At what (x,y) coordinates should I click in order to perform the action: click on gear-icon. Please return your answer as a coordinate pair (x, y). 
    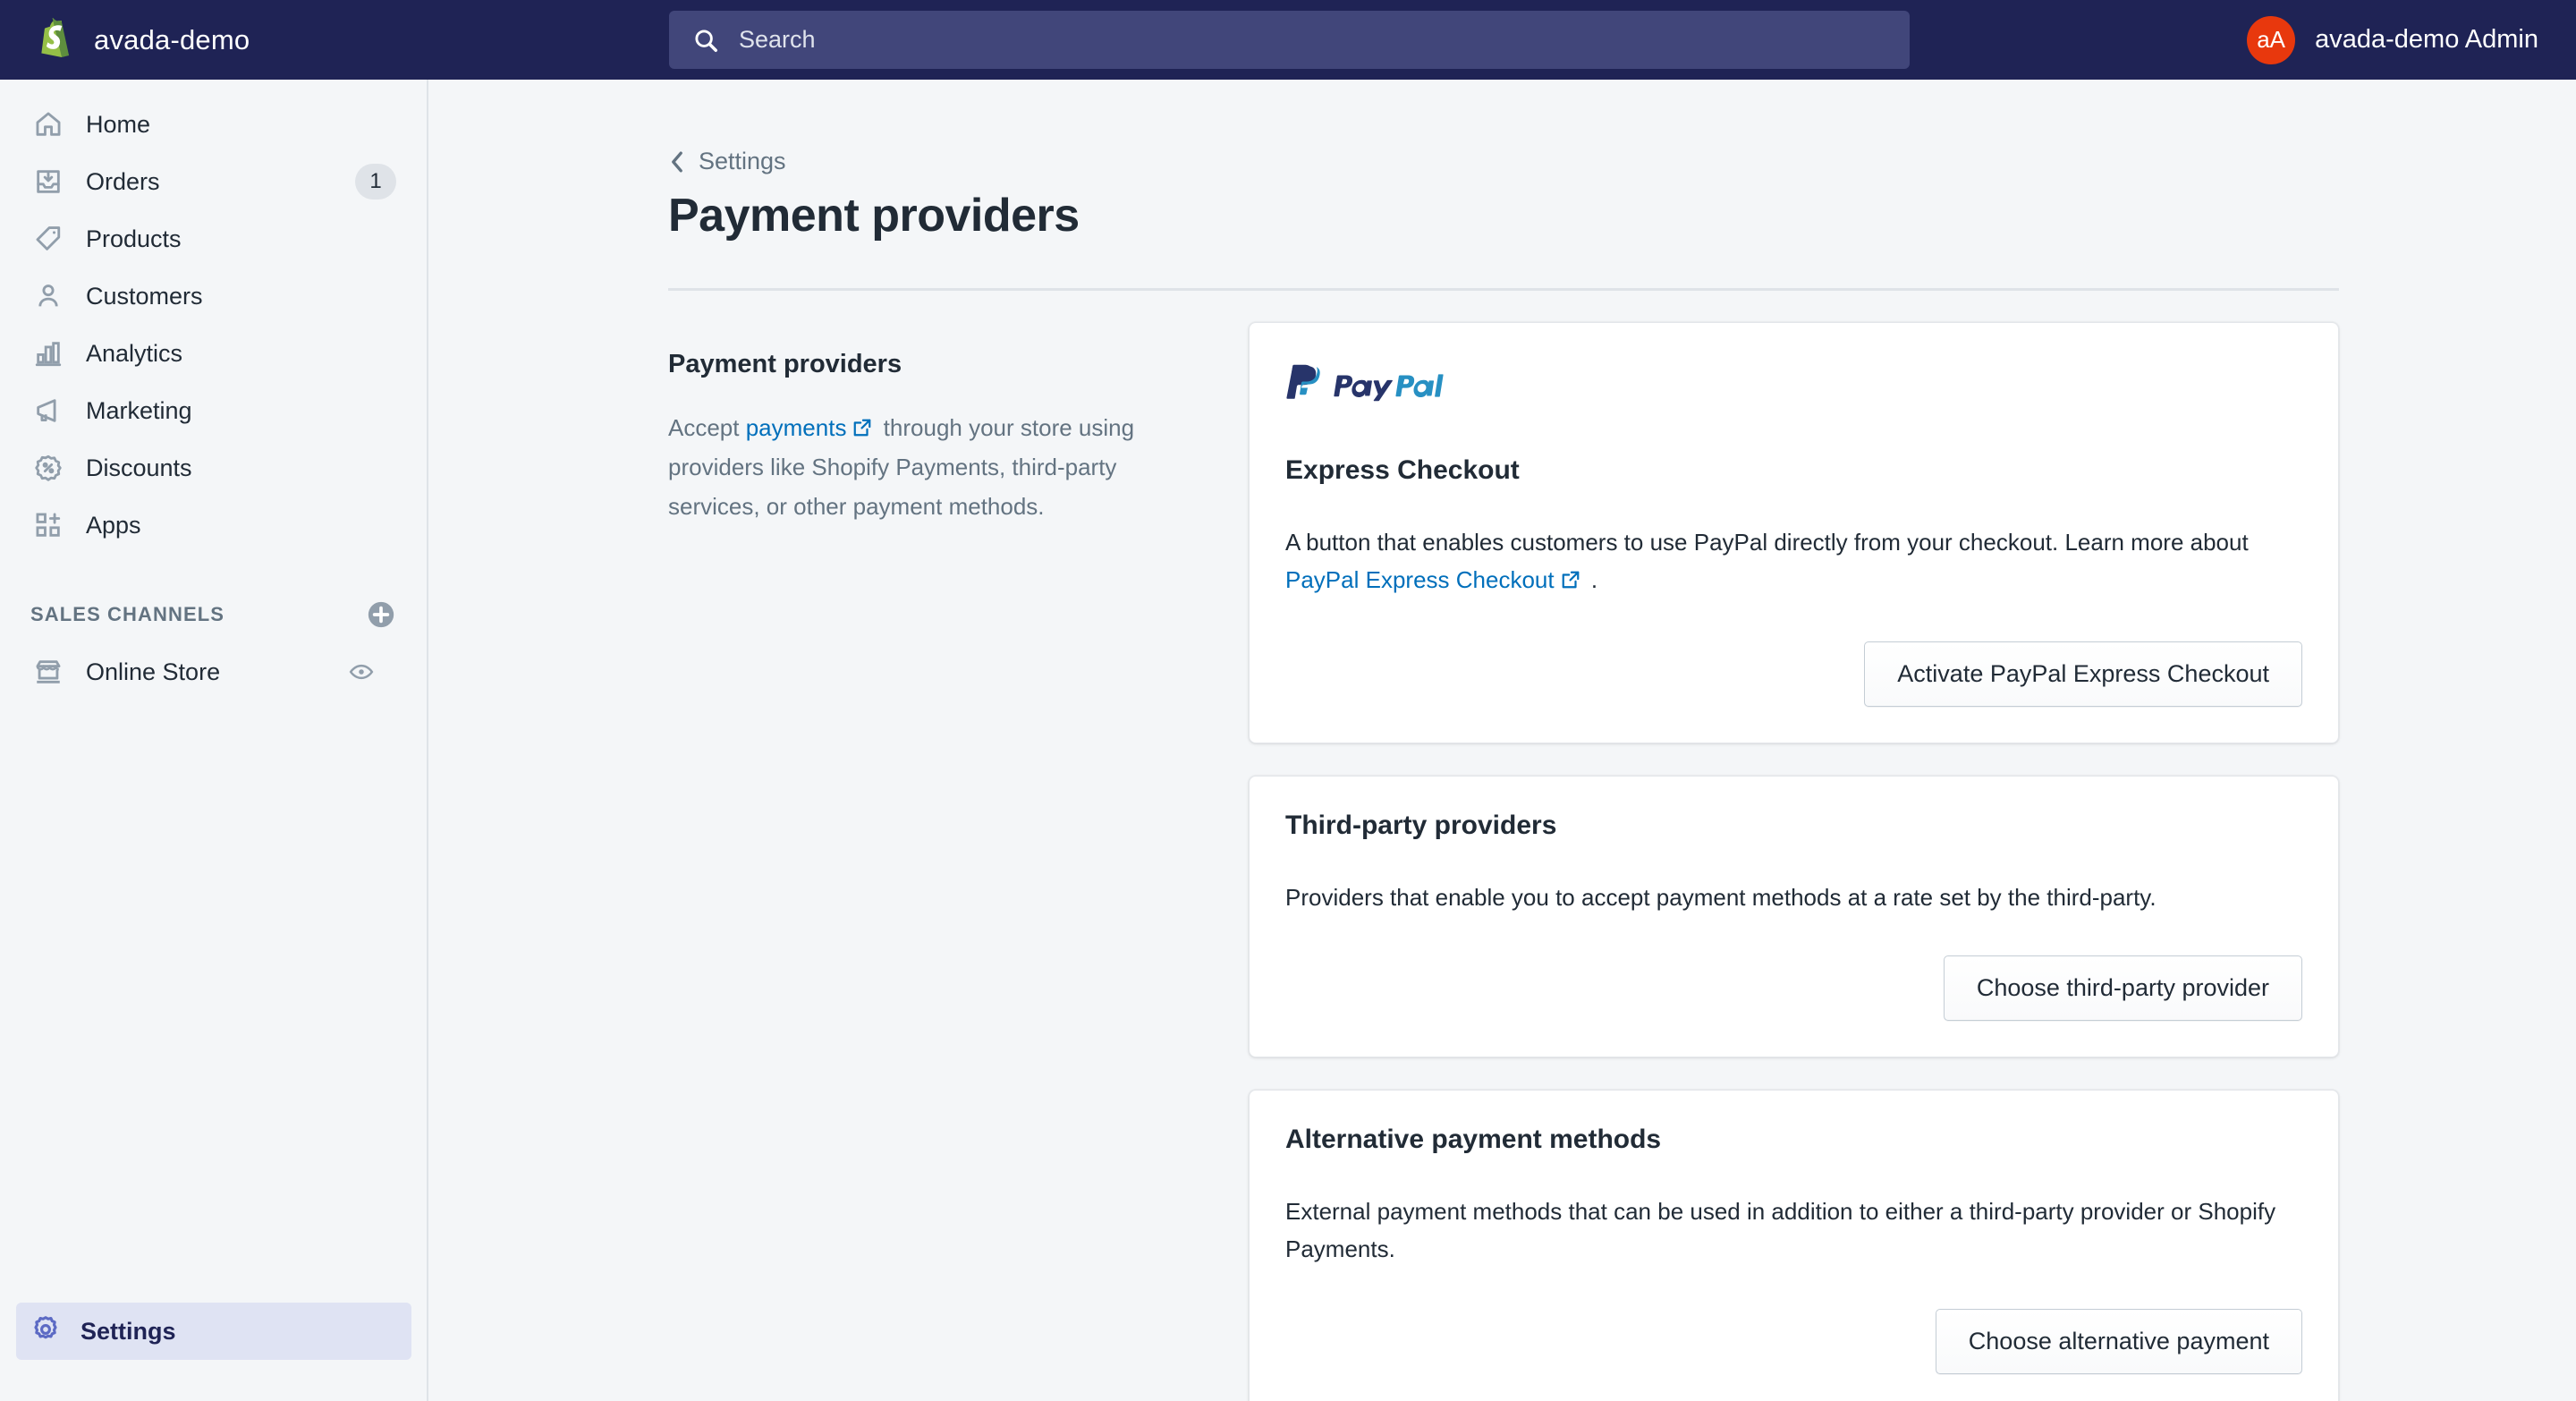
    Looking at the image, I should click on (45, 1331).